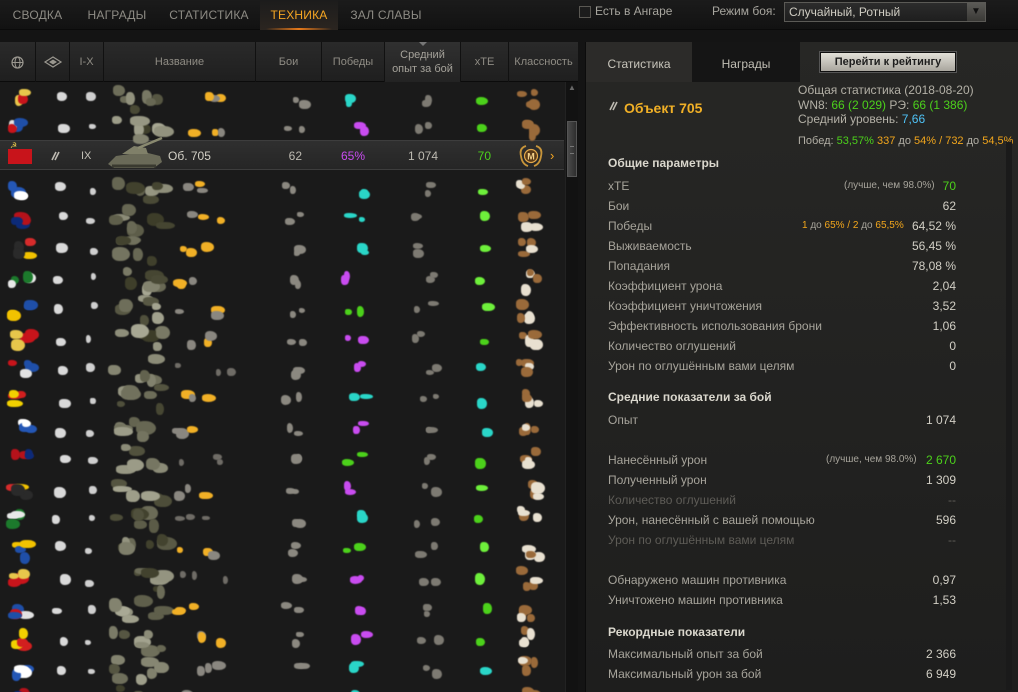 Image resolution: width=1018 pixels, height=692 pixels. Describe the element at coordinates (572, 149) in the screenshot. I see `scroll-thumb` at that location.